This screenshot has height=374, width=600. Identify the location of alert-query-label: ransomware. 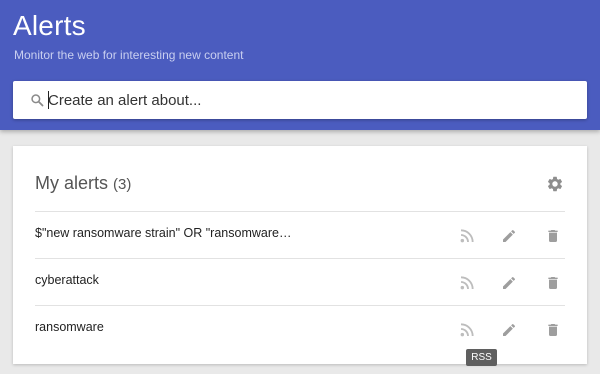
(69, 327).